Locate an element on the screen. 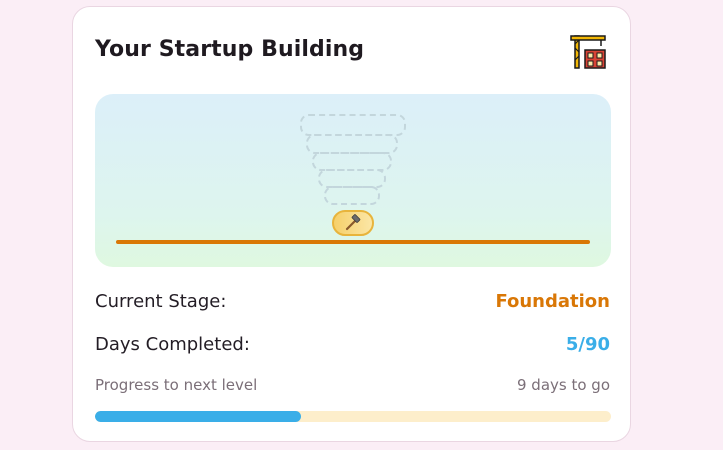 This screenshot has height=450, width=723. current-stage-value: Foundation is located at coordinates (552, 301).